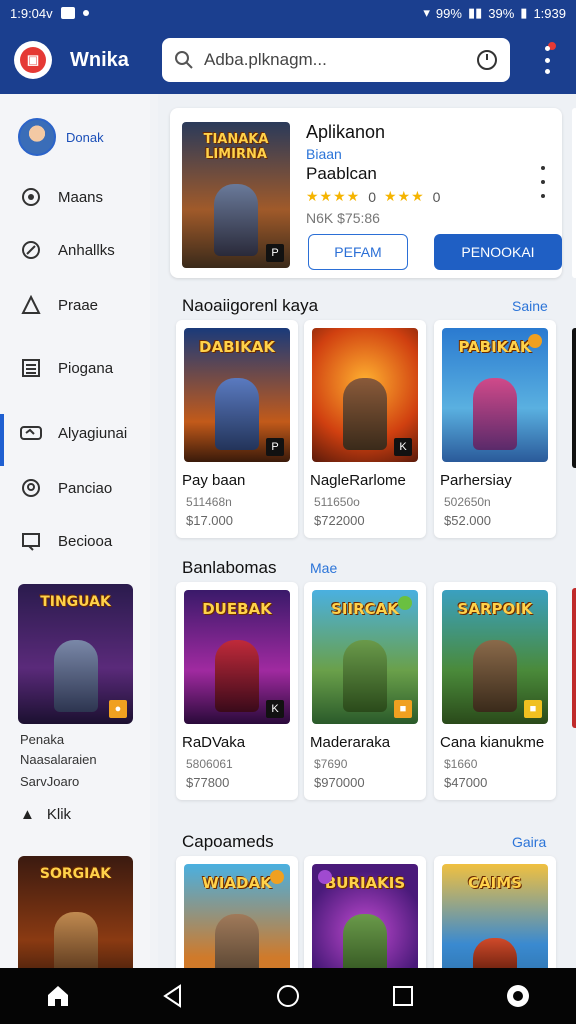 The width and height of the screenshot is (576, 1024). I want to click on game-card: PABIKAK Parhersiay 502650n $52.000, so click(495, 429).